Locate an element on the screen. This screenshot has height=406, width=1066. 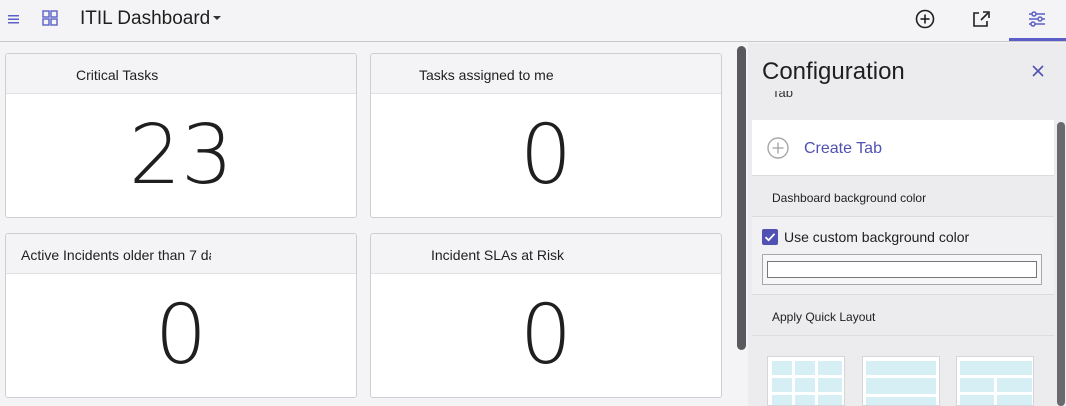
widget-header: Incident SLAs at Risk is located at coordinates (546, 254).